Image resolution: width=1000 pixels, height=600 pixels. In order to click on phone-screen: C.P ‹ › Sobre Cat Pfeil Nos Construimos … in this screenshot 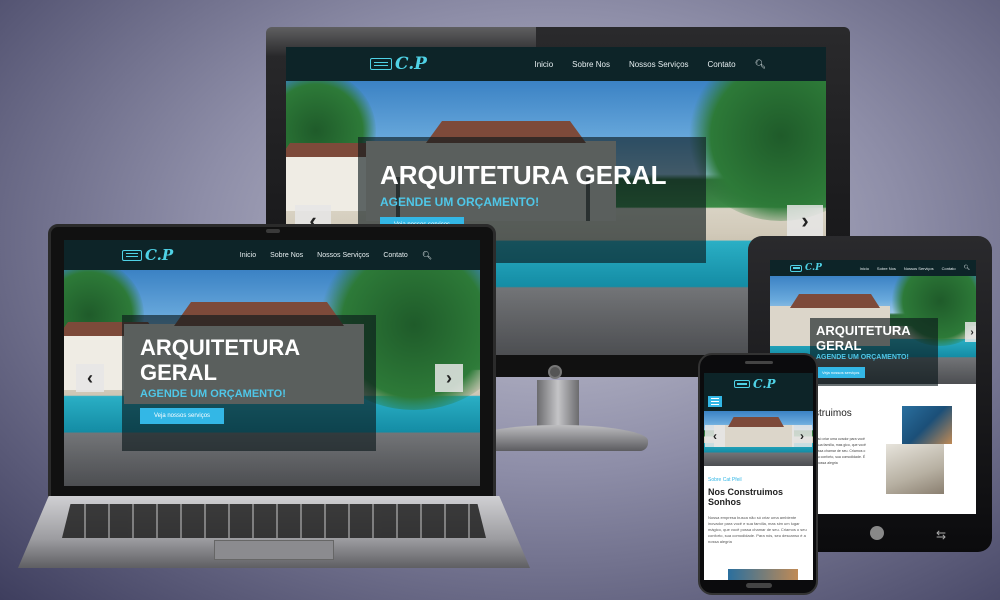, I will do `click(758, 476)`.